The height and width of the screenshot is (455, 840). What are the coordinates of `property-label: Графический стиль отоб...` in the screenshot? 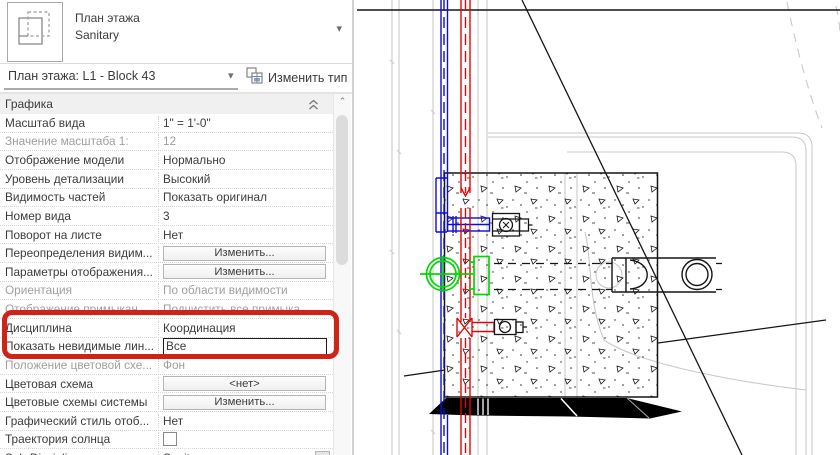 It's located at (79, 420).